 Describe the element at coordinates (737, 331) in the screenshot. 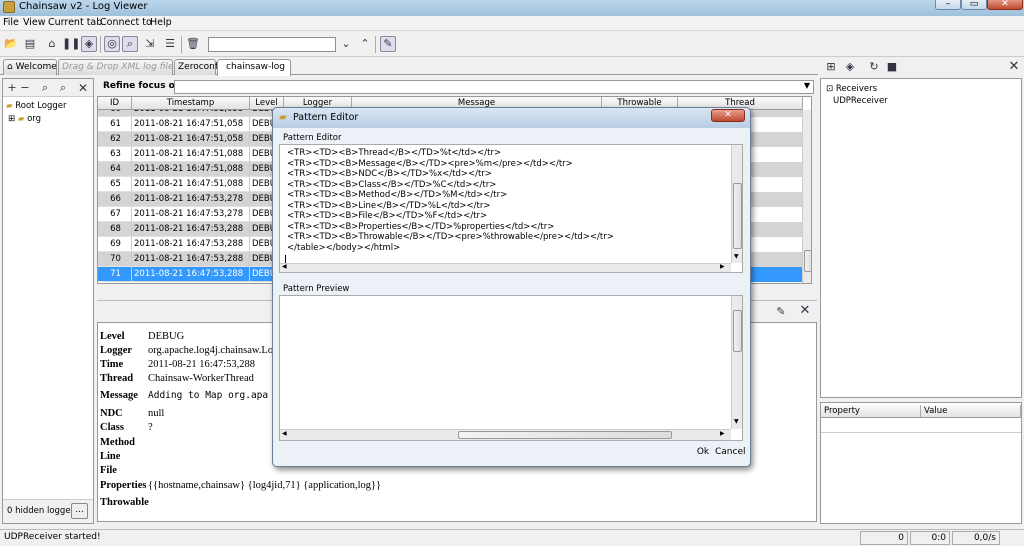

I see `preview-vscroll-thumb` at that location.